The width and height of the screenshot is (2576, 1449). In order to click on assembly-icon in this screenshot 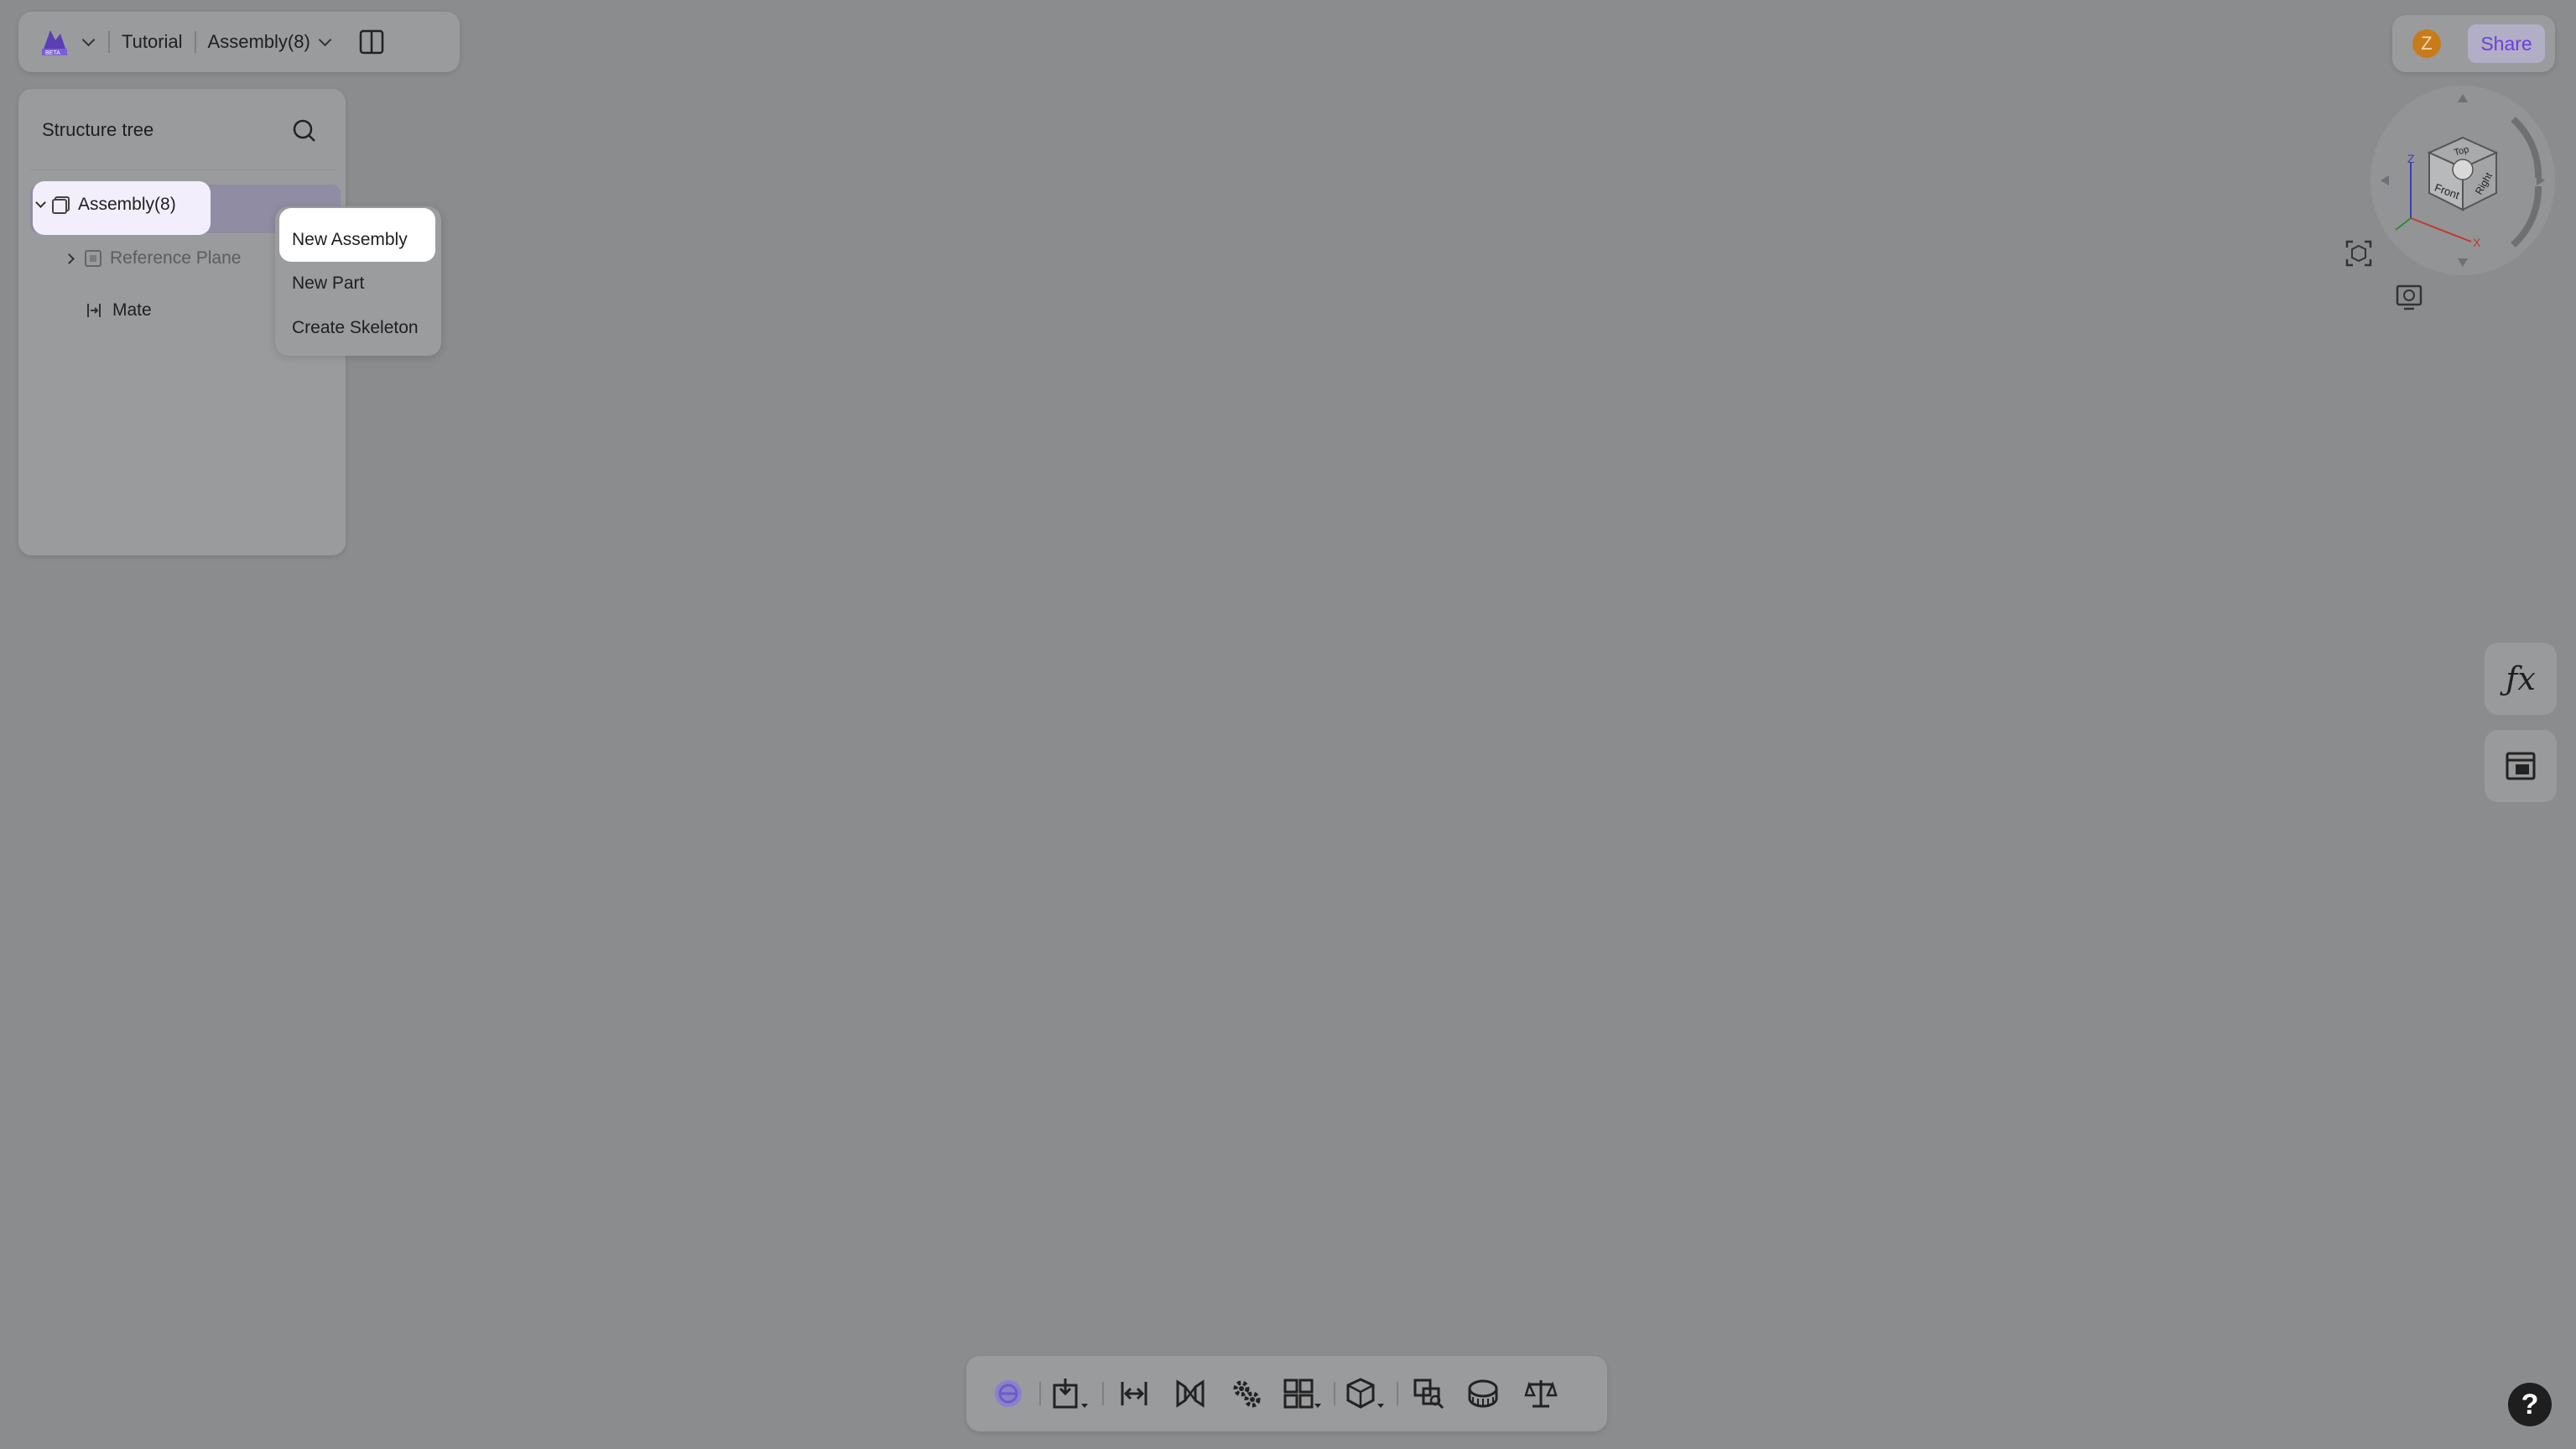, I will do `click(61, 205)`.